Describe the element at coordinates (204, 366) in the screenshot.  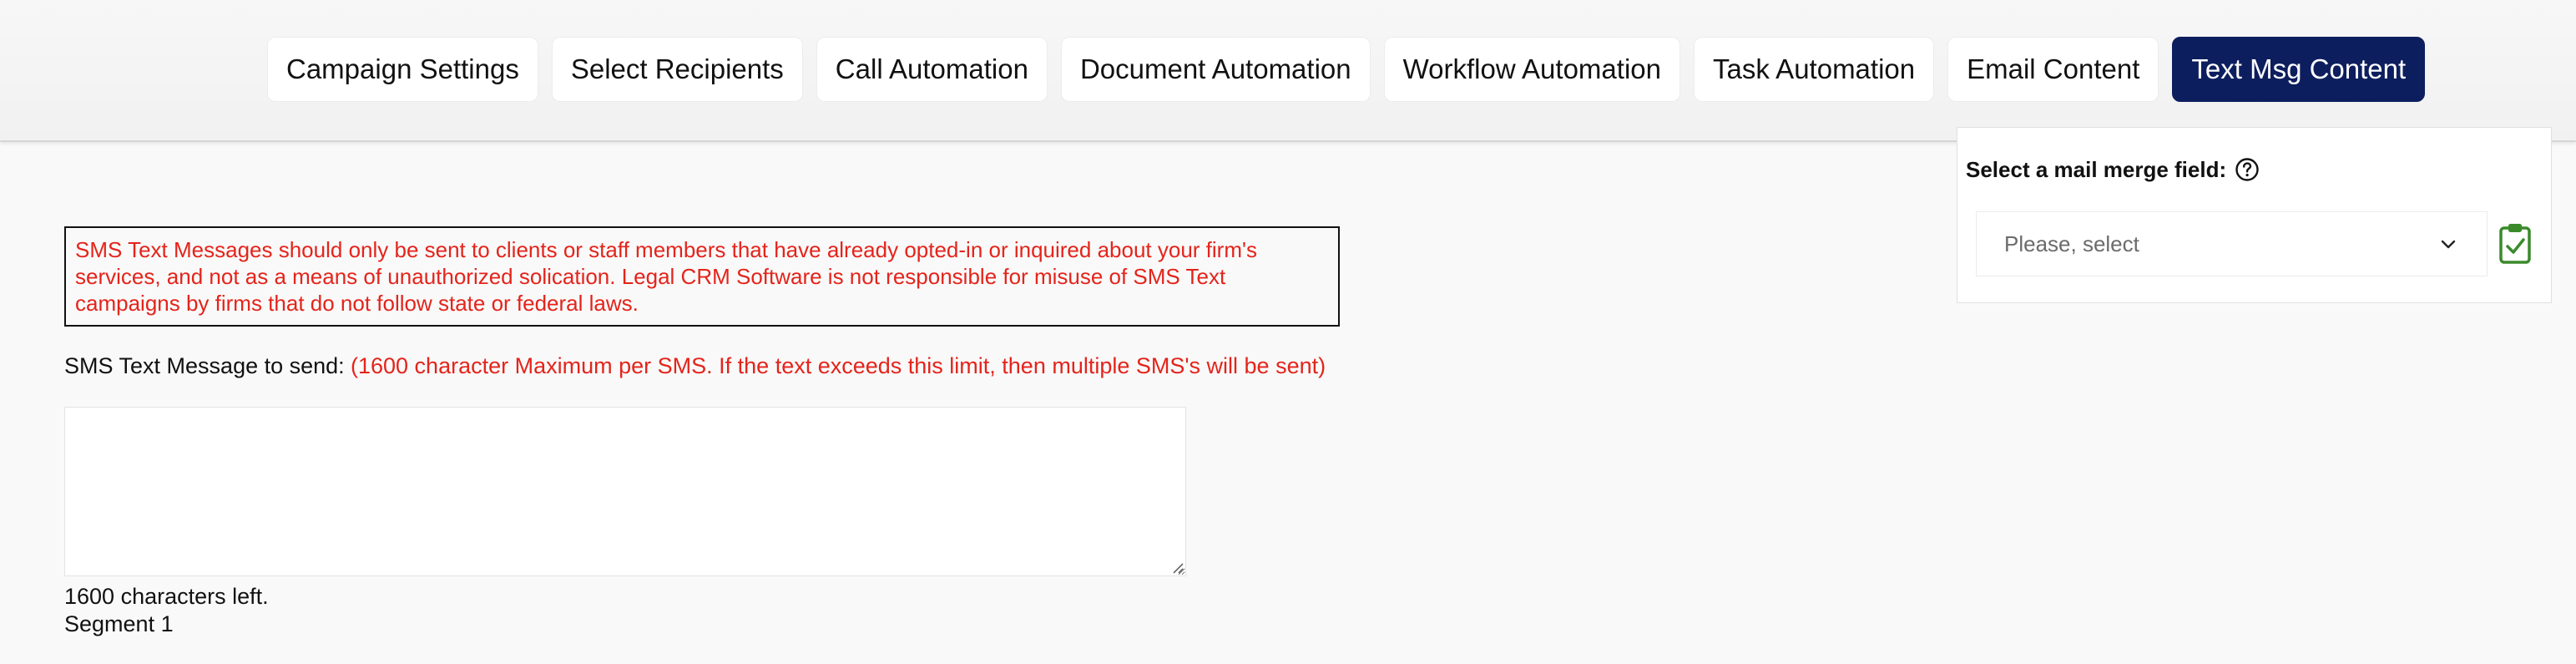
I see `sms-message-label: SMS Text Message to send:` at that location.